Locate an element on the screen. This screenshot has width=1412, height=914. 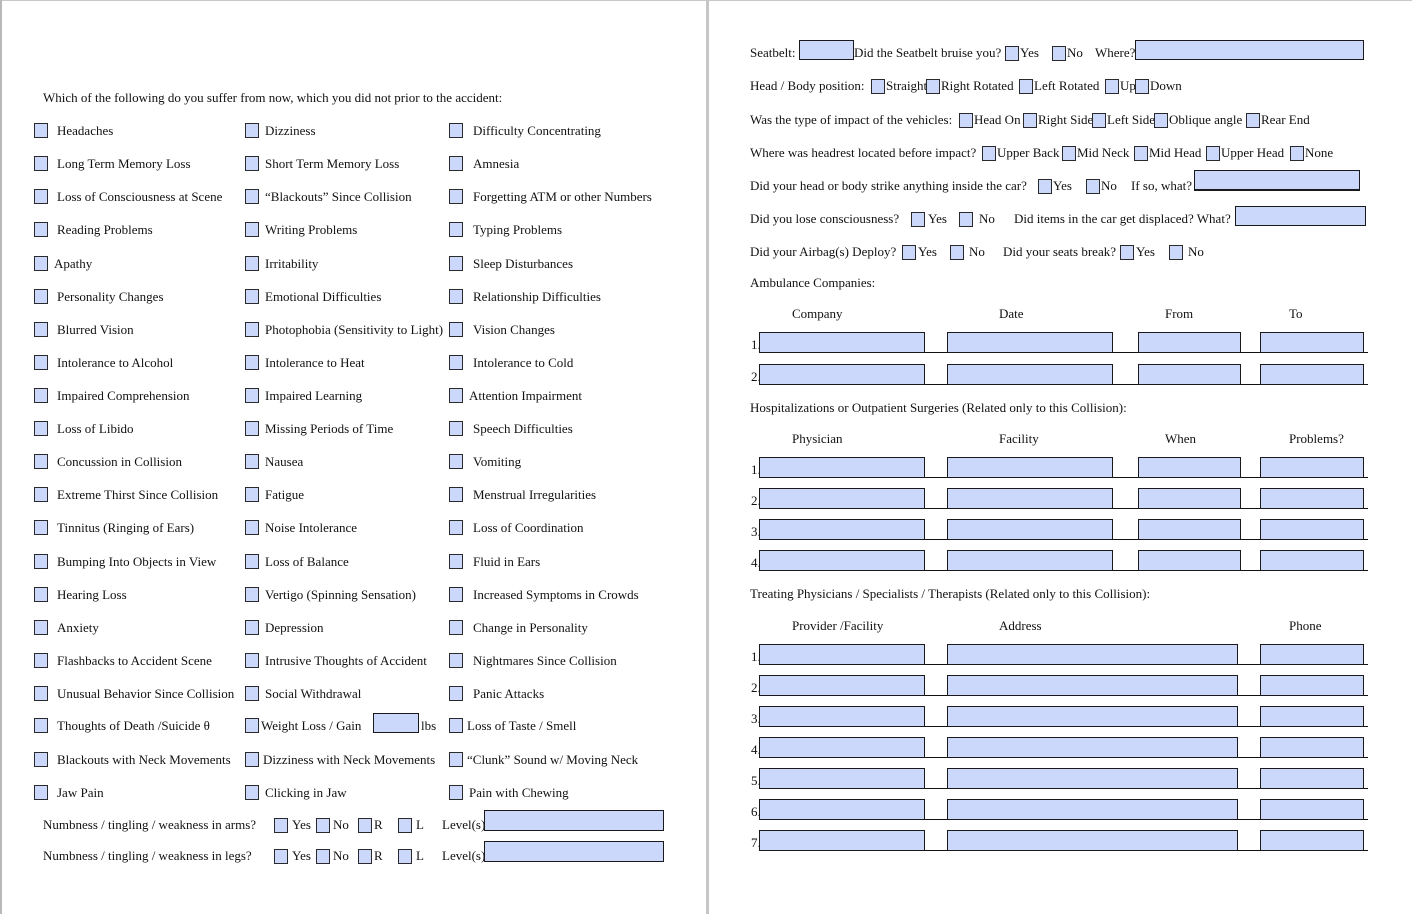
seats-no-checkbox is located at coordinates (1176, 252).